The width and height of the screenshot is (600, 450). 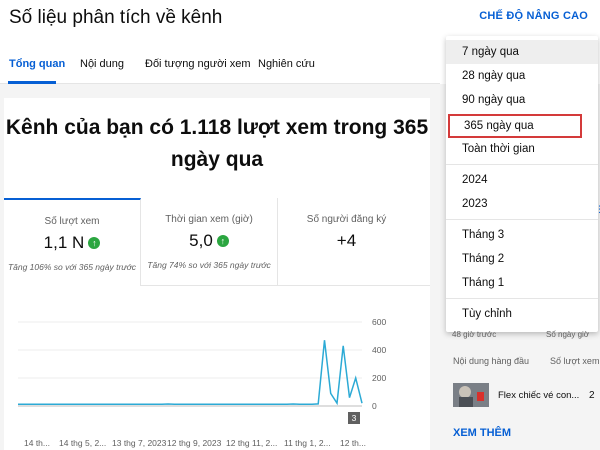 I want to click on x-tick-label: 13 thg 7, 2023, so click(x=139, y=443).